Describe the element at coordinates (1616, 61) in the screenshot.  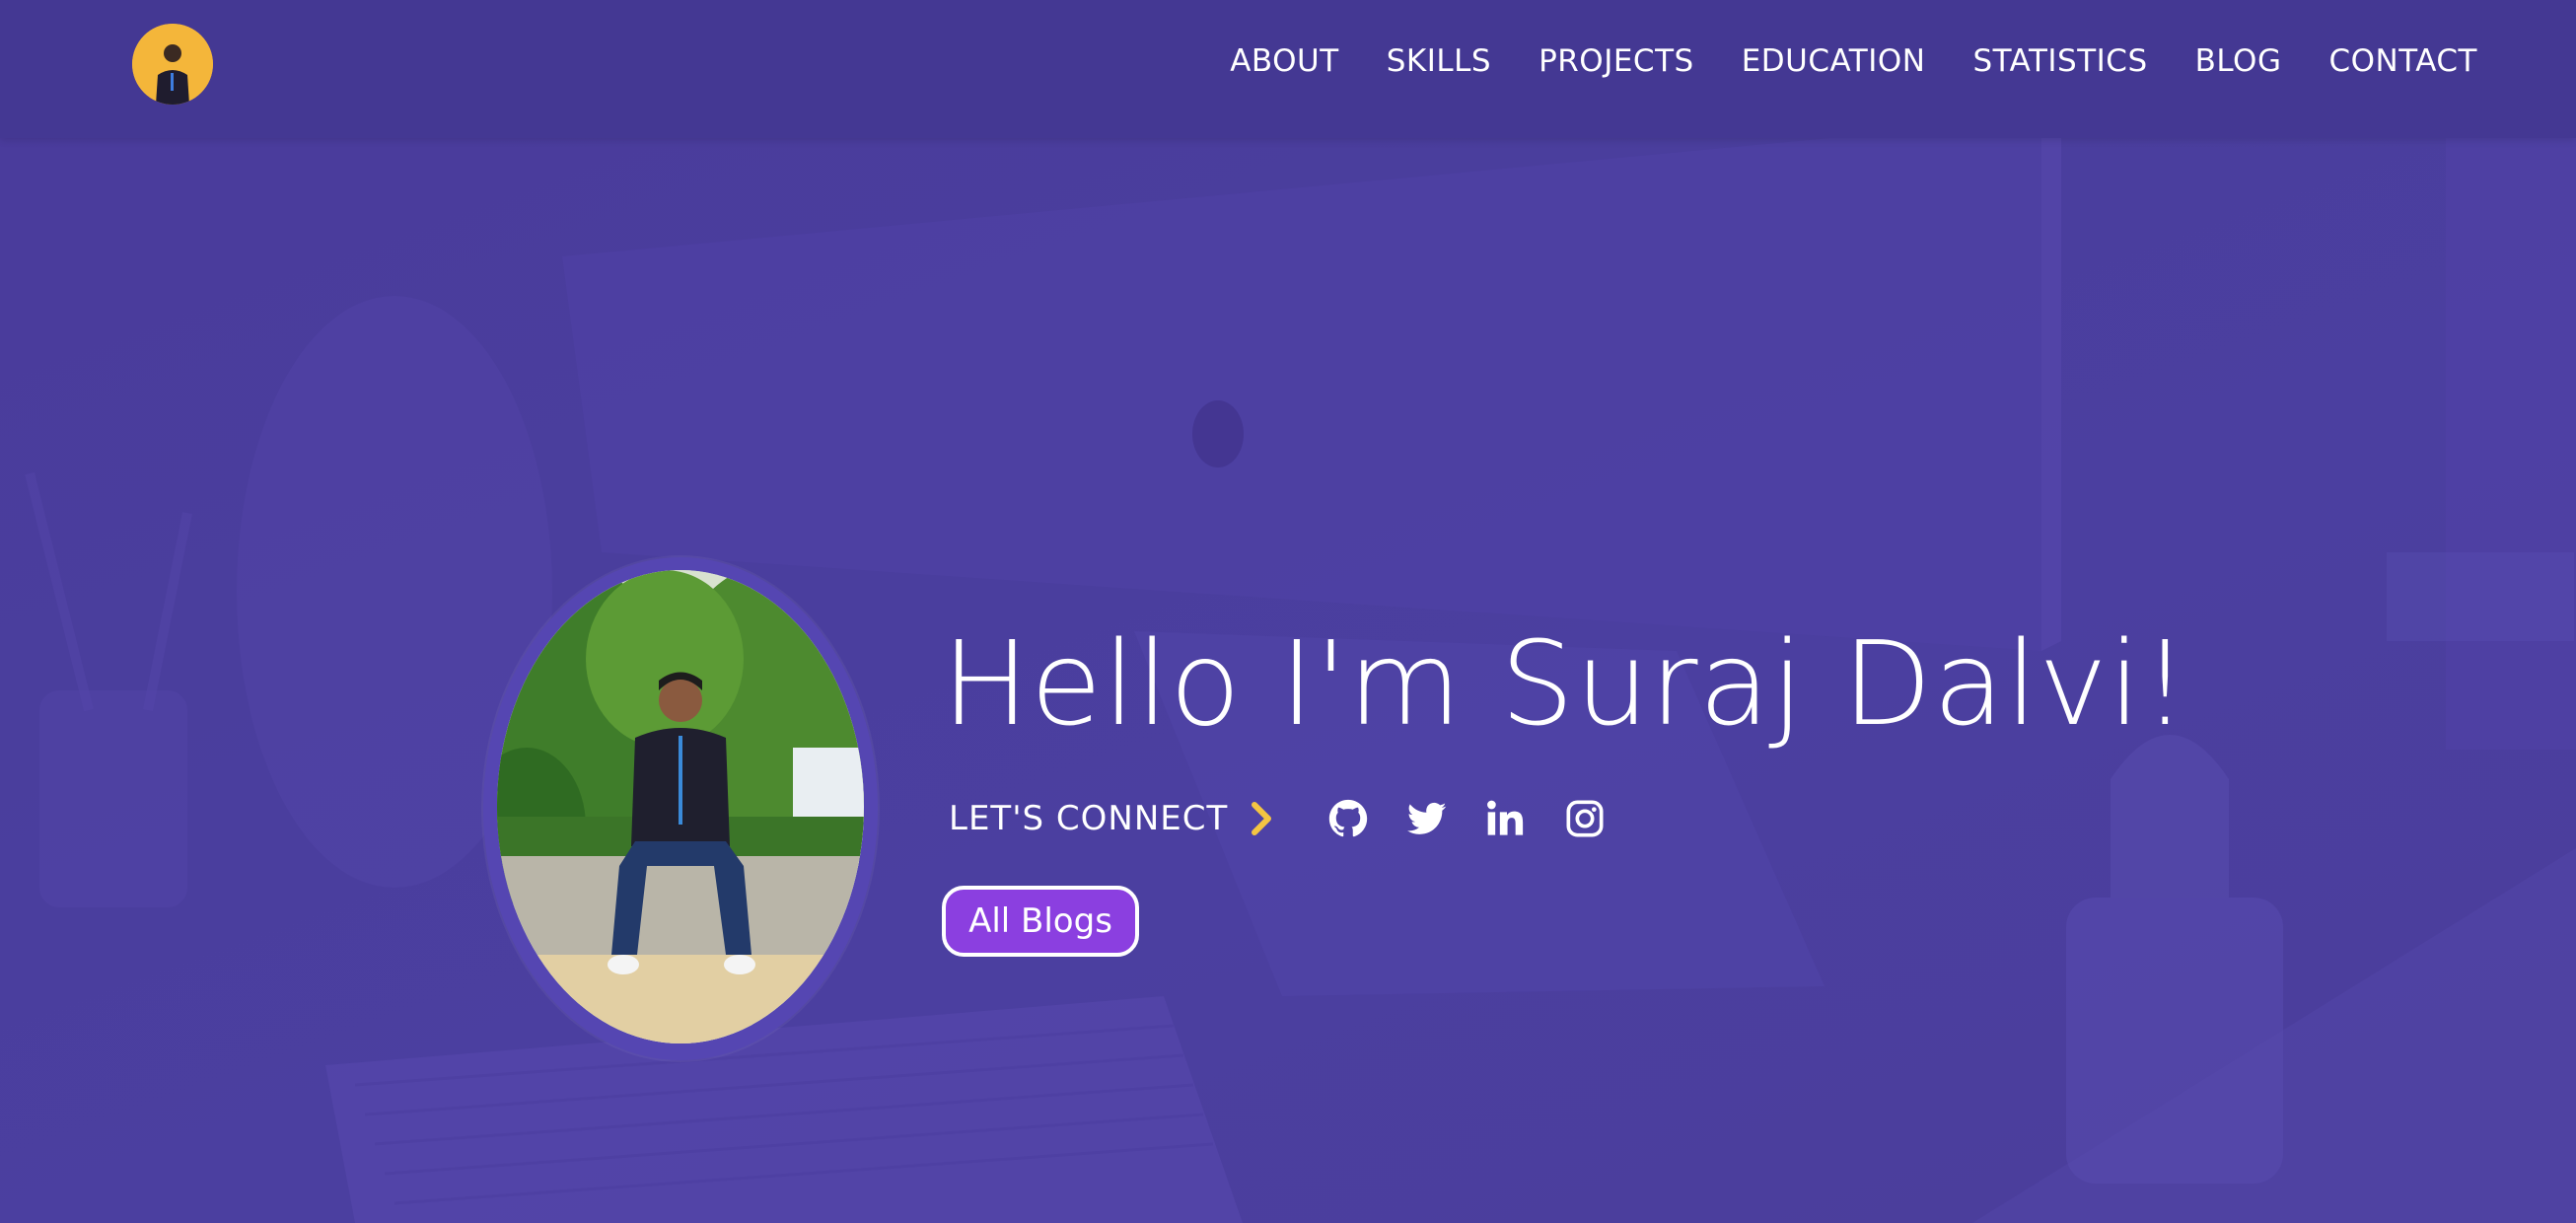
I see `nav-link-projects: PROJECTS` at that location.